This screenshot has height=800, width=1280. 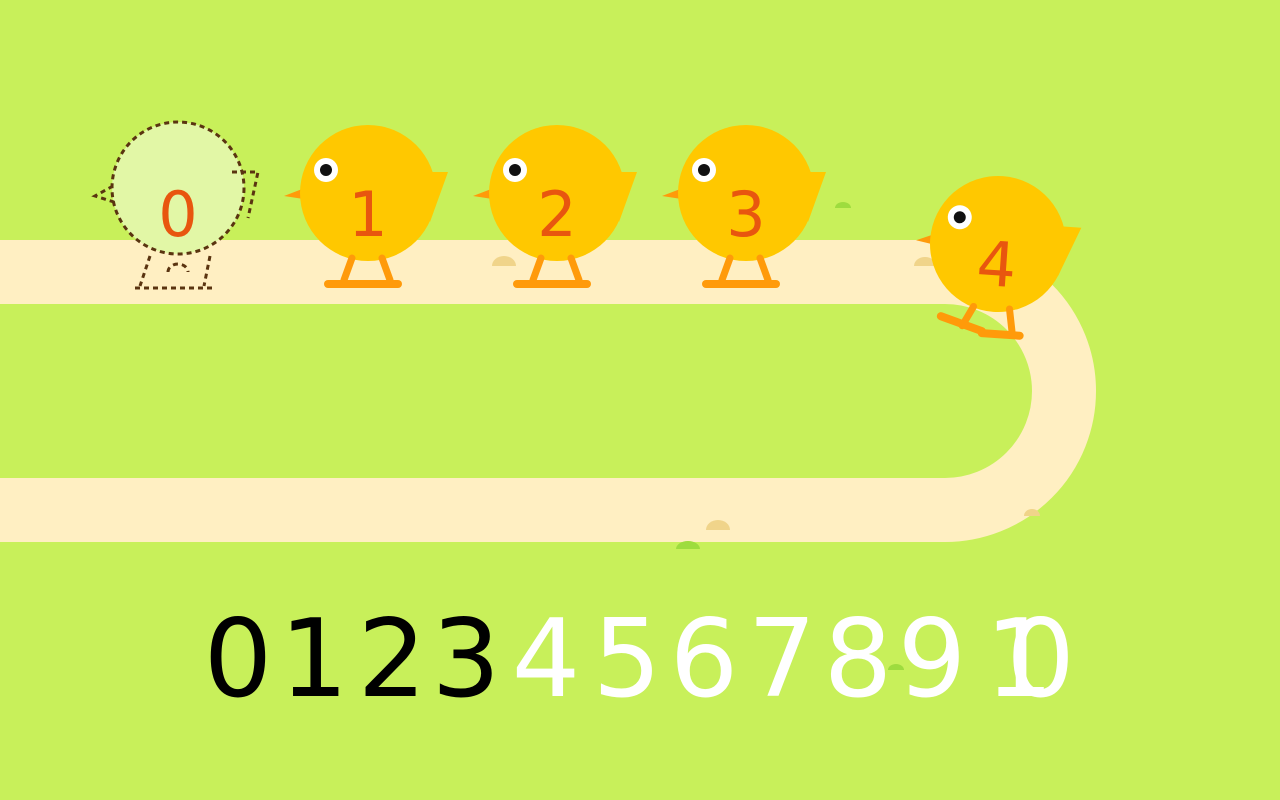 I want to click on number-line-digit-5: 5, so click(x=627, y=659).